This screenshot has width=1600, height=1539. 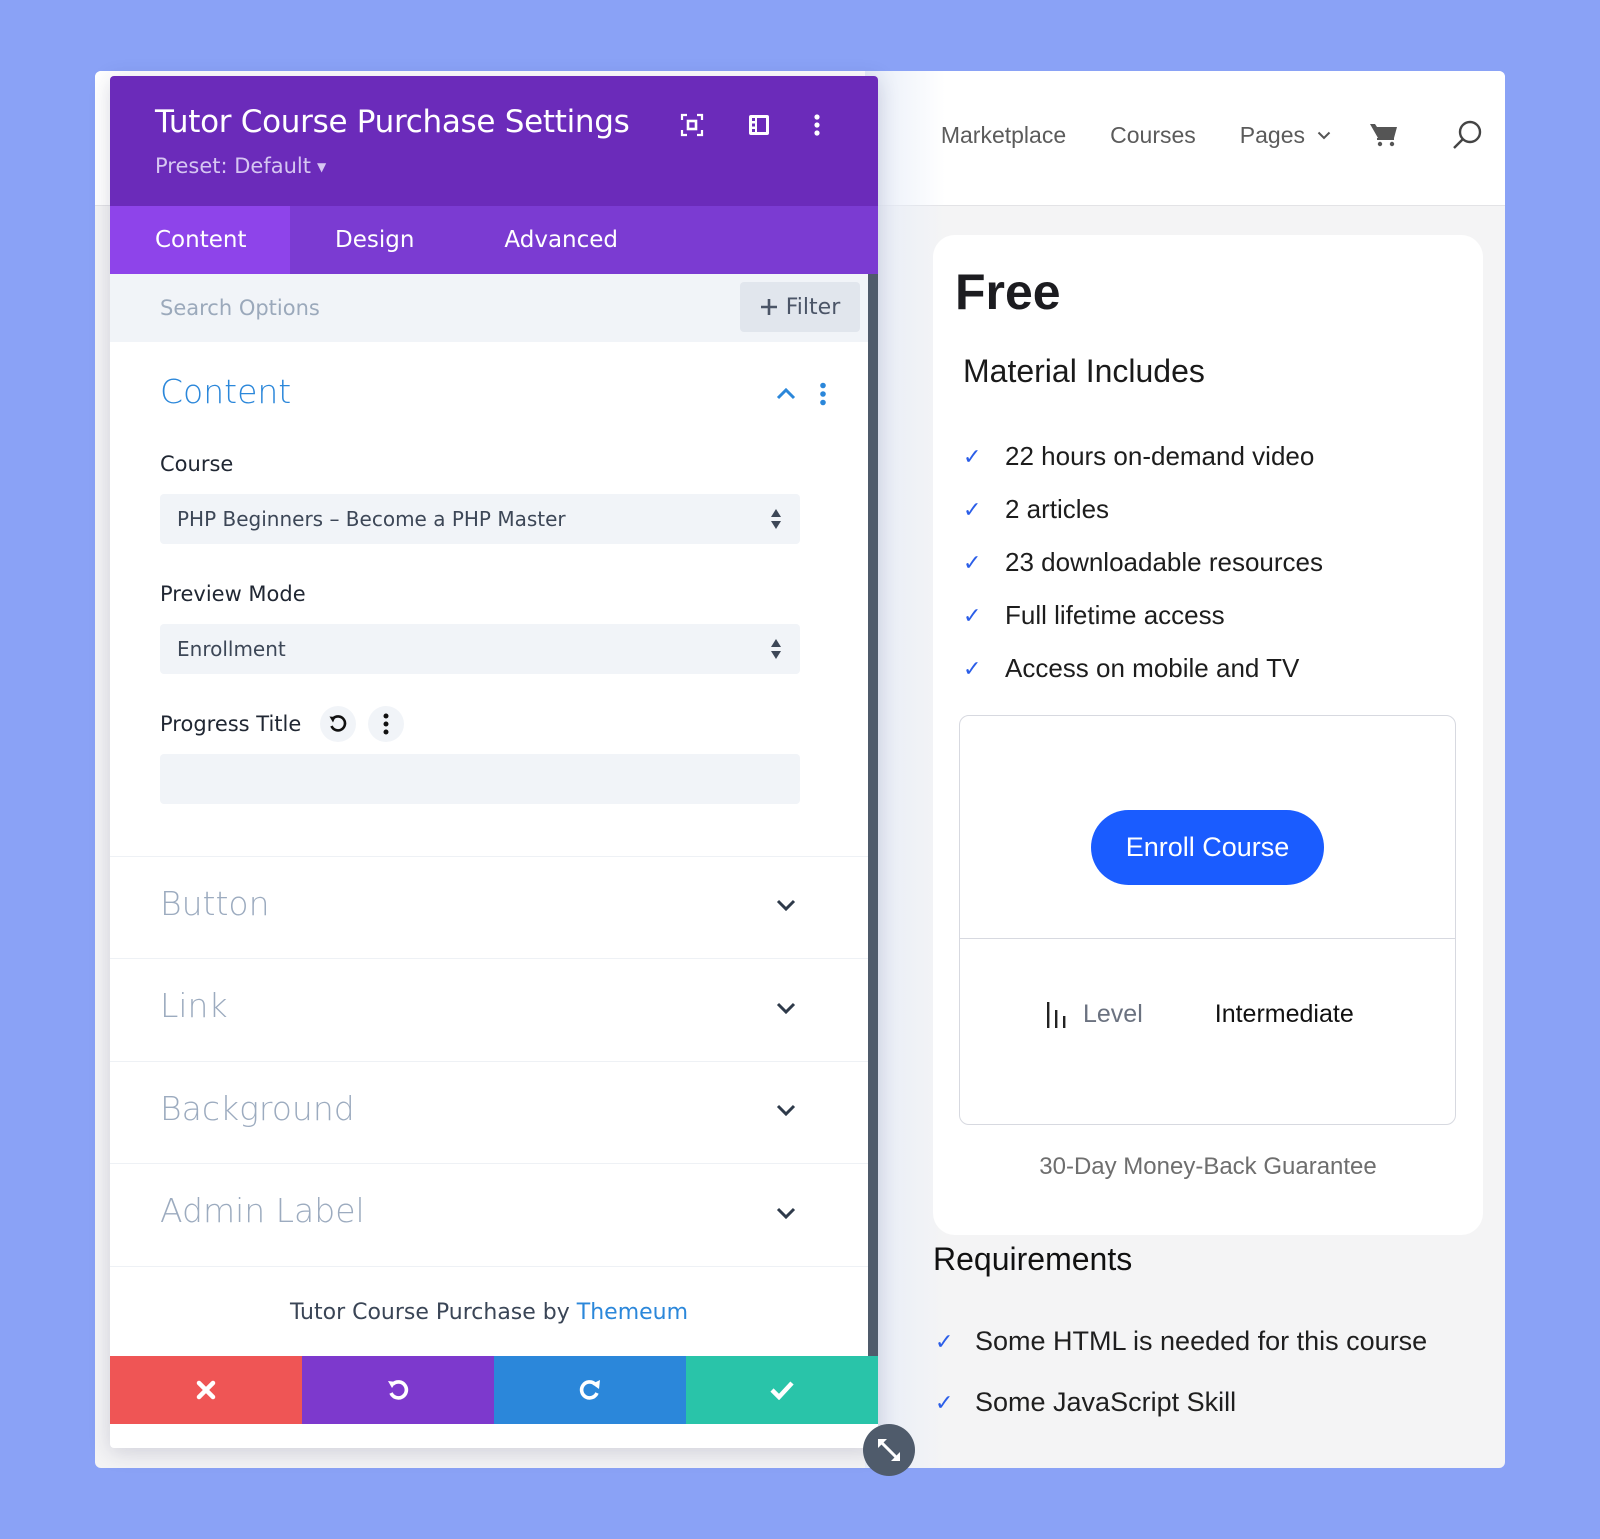 I want to click on reset-icon, so click(x=338, y=723).